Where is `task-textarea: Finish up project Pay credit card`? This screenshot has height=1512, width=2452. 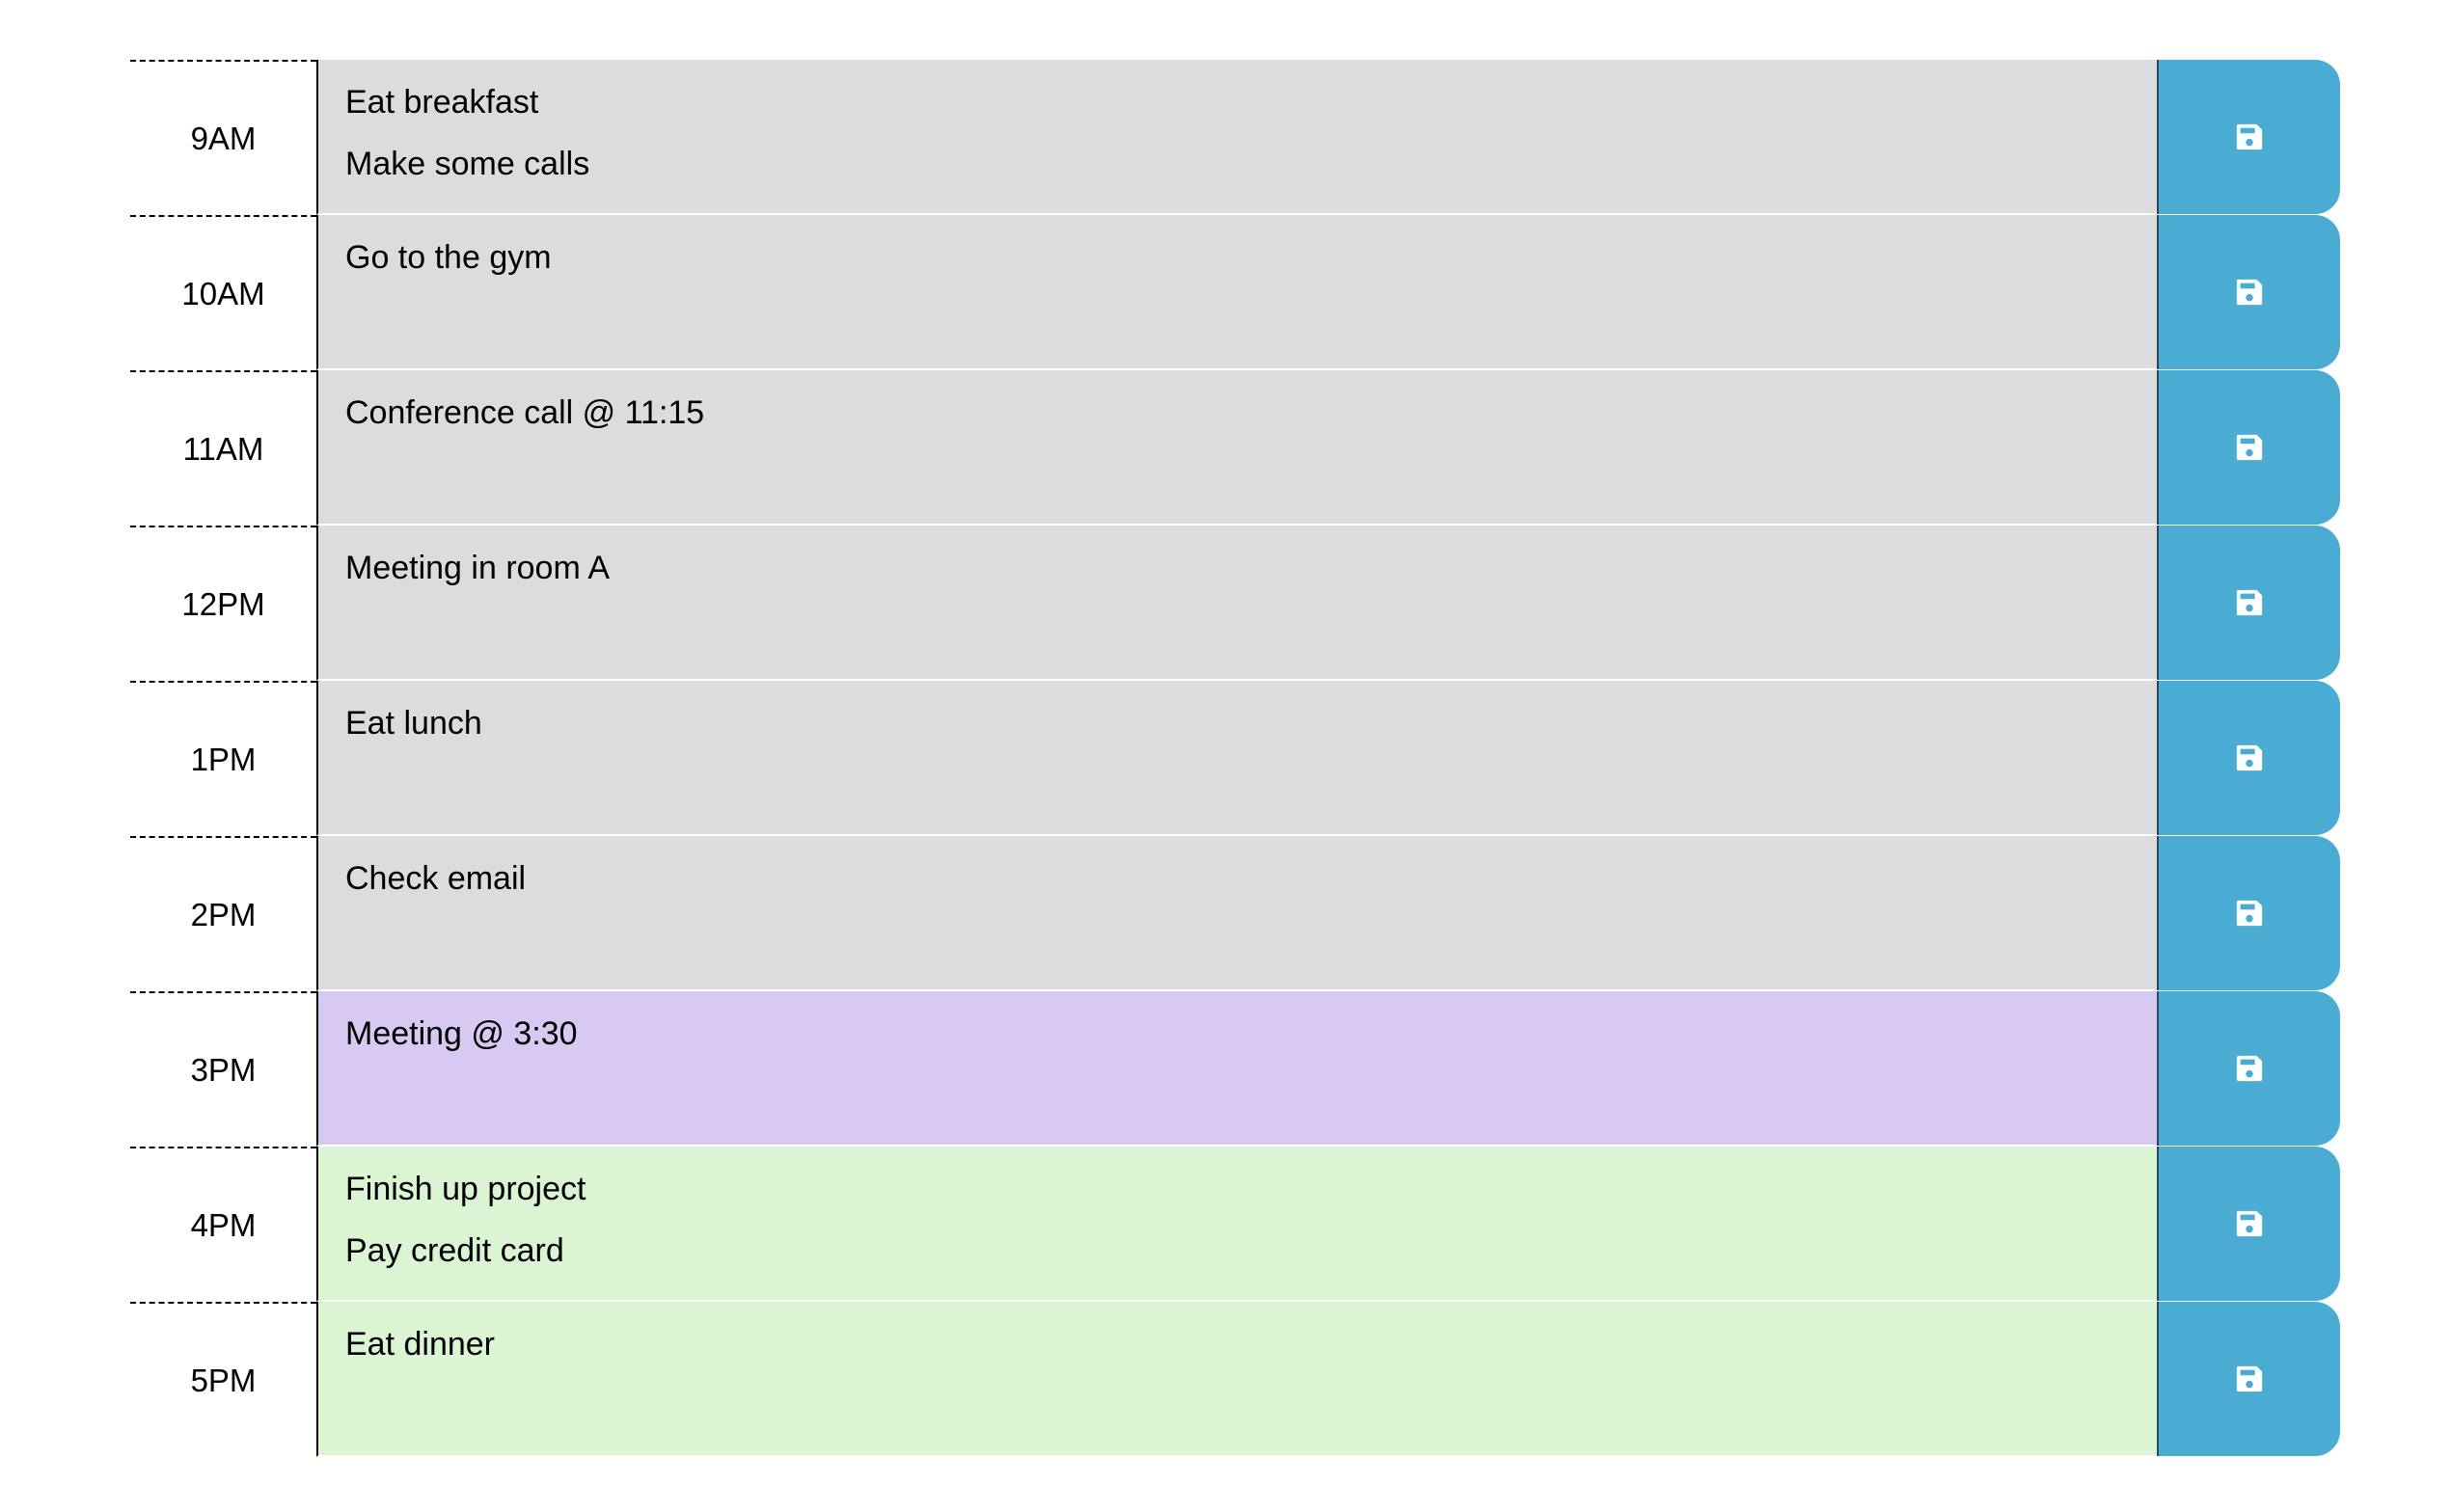
task-textarea: Finish up project Pay credit card is located at coordinates (1236, 1224).